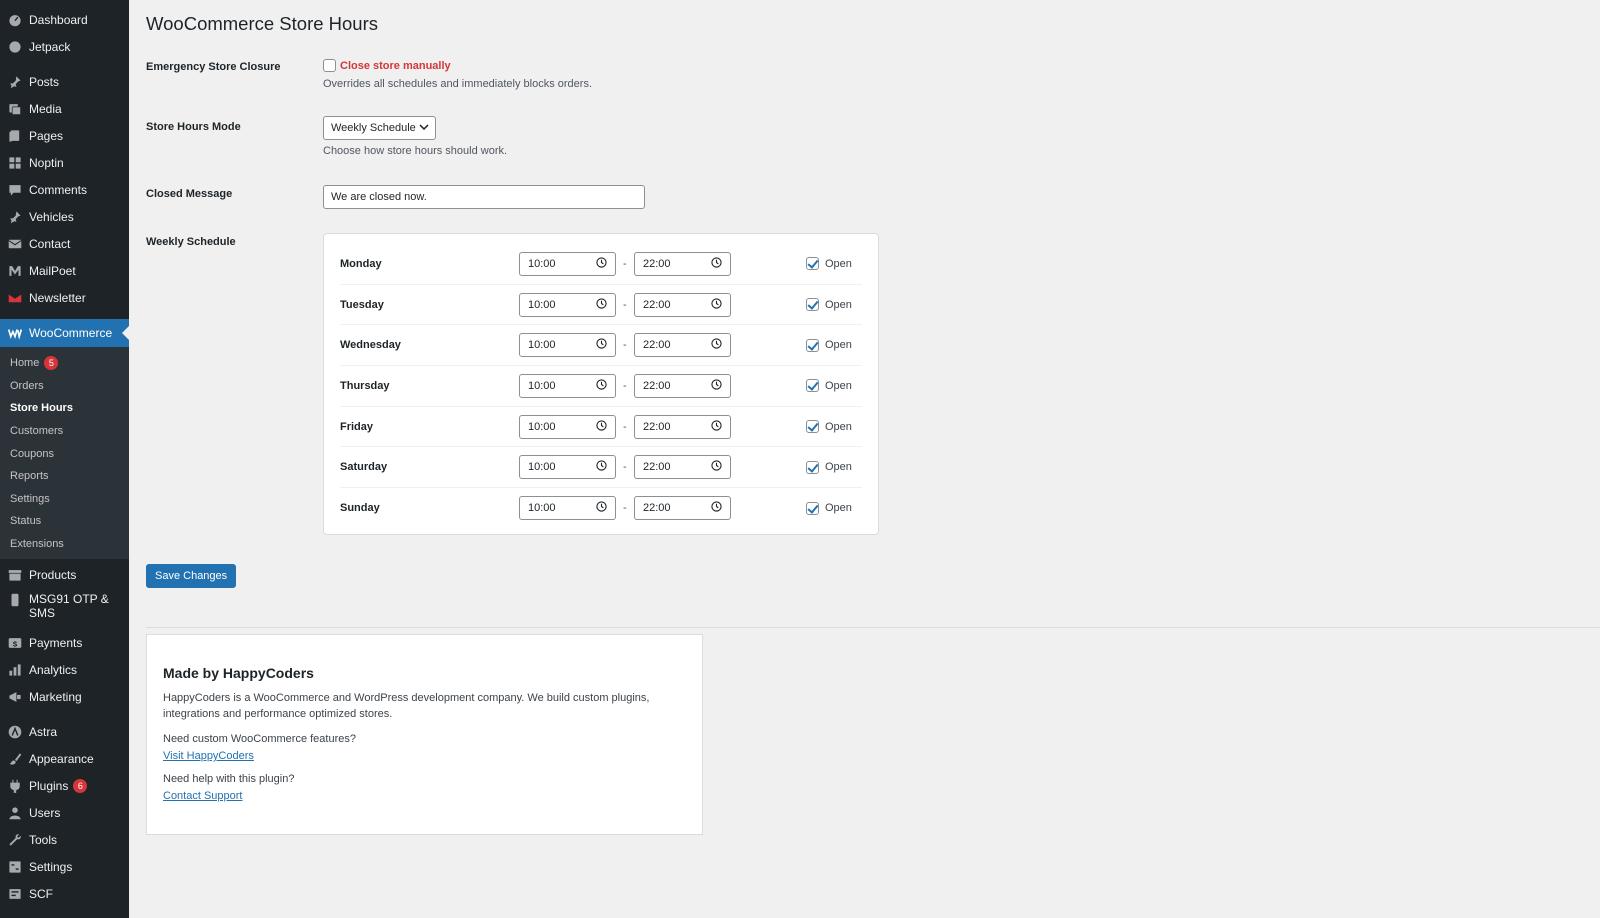 This screenshot has height=918, width=1600. Describe the element at coordinates (14, 189) in the screenshot. I see `comment-icon` at that location.